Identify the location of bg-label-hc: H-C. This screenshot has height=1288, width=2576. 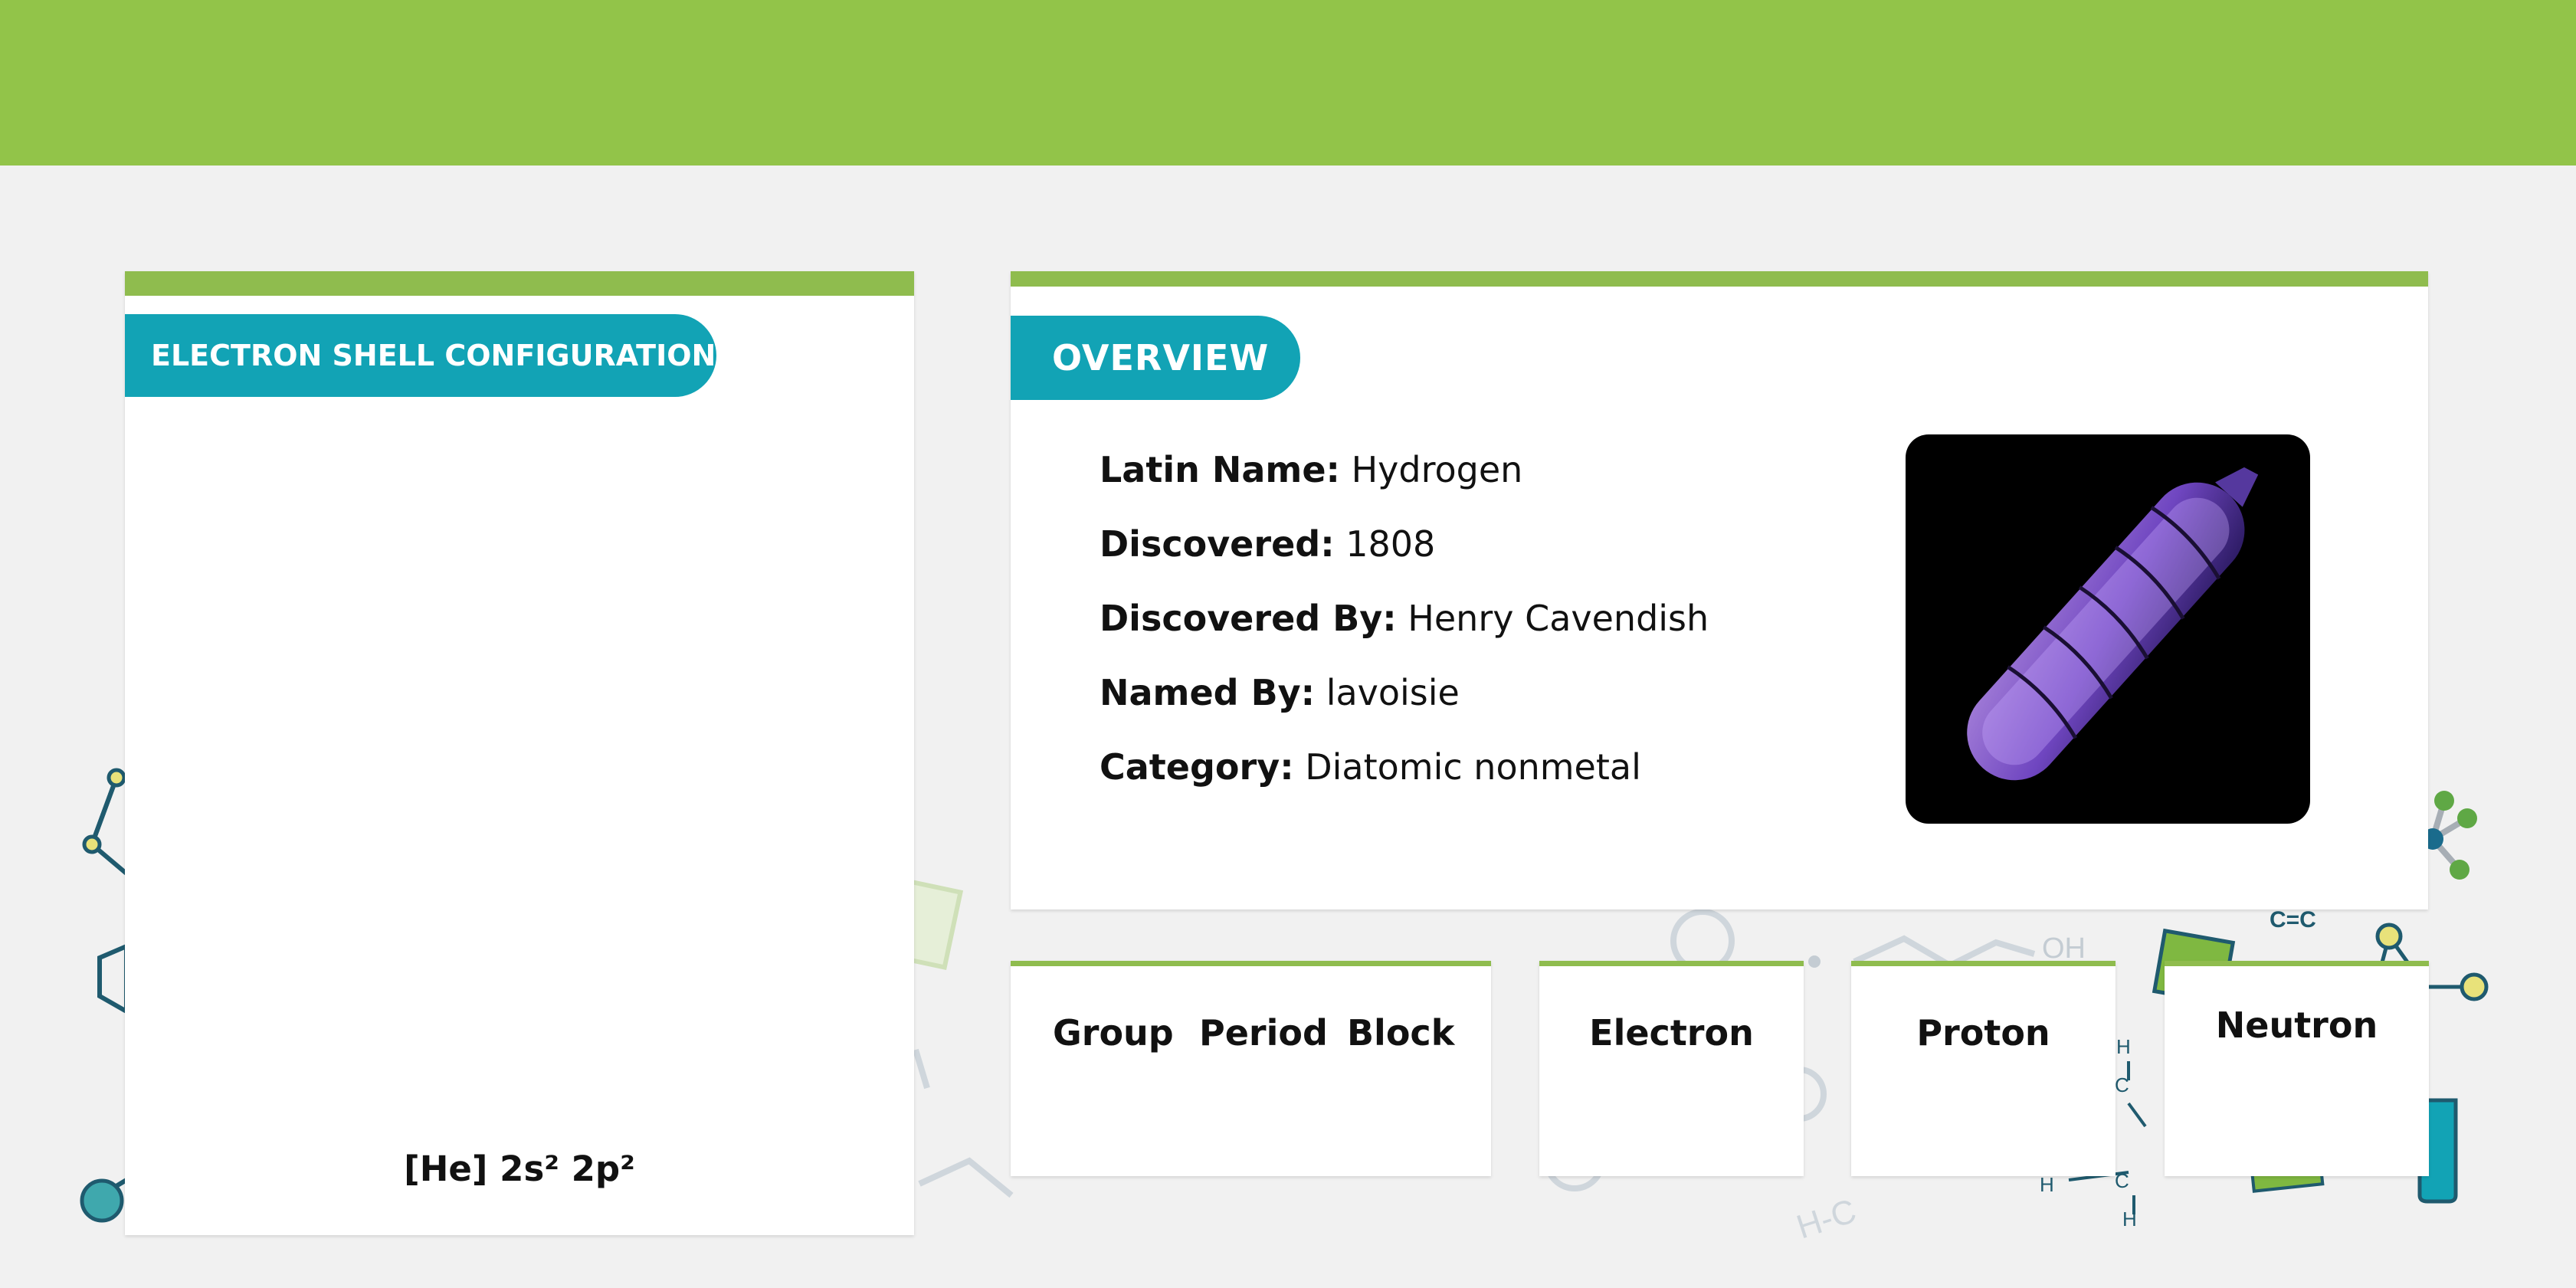
(1826, 1220).